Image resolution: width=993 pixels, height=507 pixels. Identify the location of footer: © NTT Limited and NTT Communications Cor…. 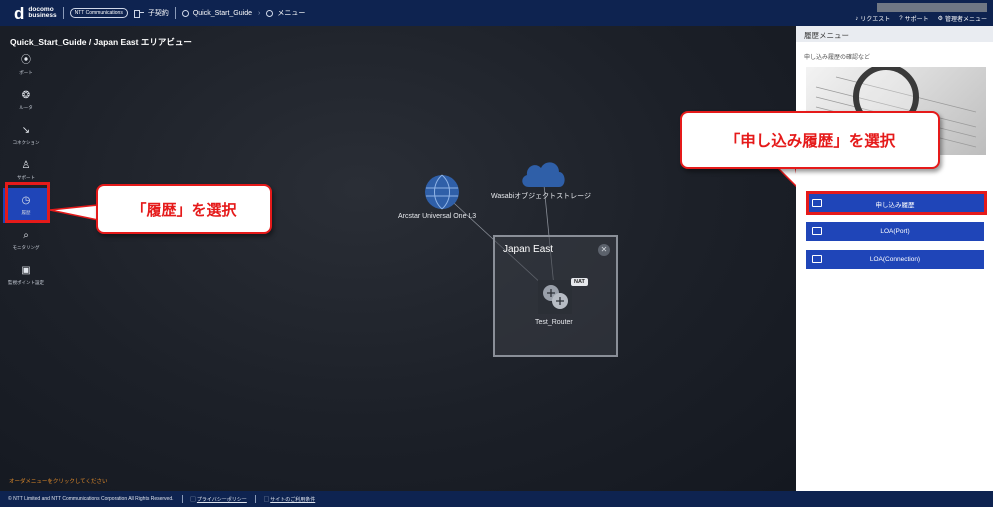
(496, 499).